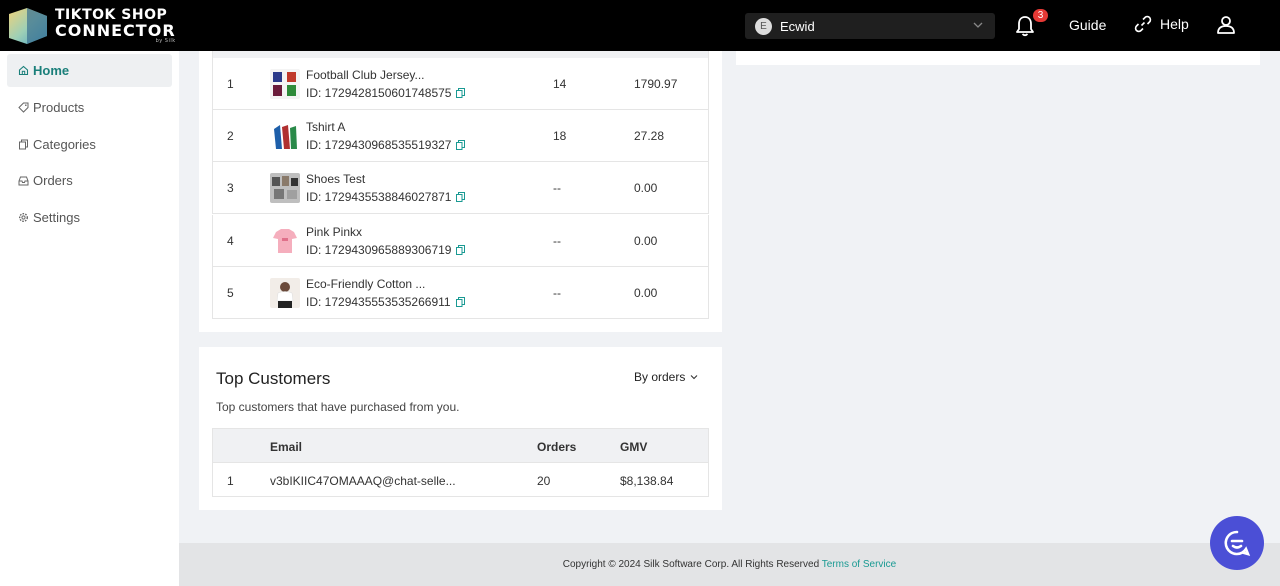  Describe the element at coordinates (230, 188) in the screenshot. I see `row-rank: 3` at that location.